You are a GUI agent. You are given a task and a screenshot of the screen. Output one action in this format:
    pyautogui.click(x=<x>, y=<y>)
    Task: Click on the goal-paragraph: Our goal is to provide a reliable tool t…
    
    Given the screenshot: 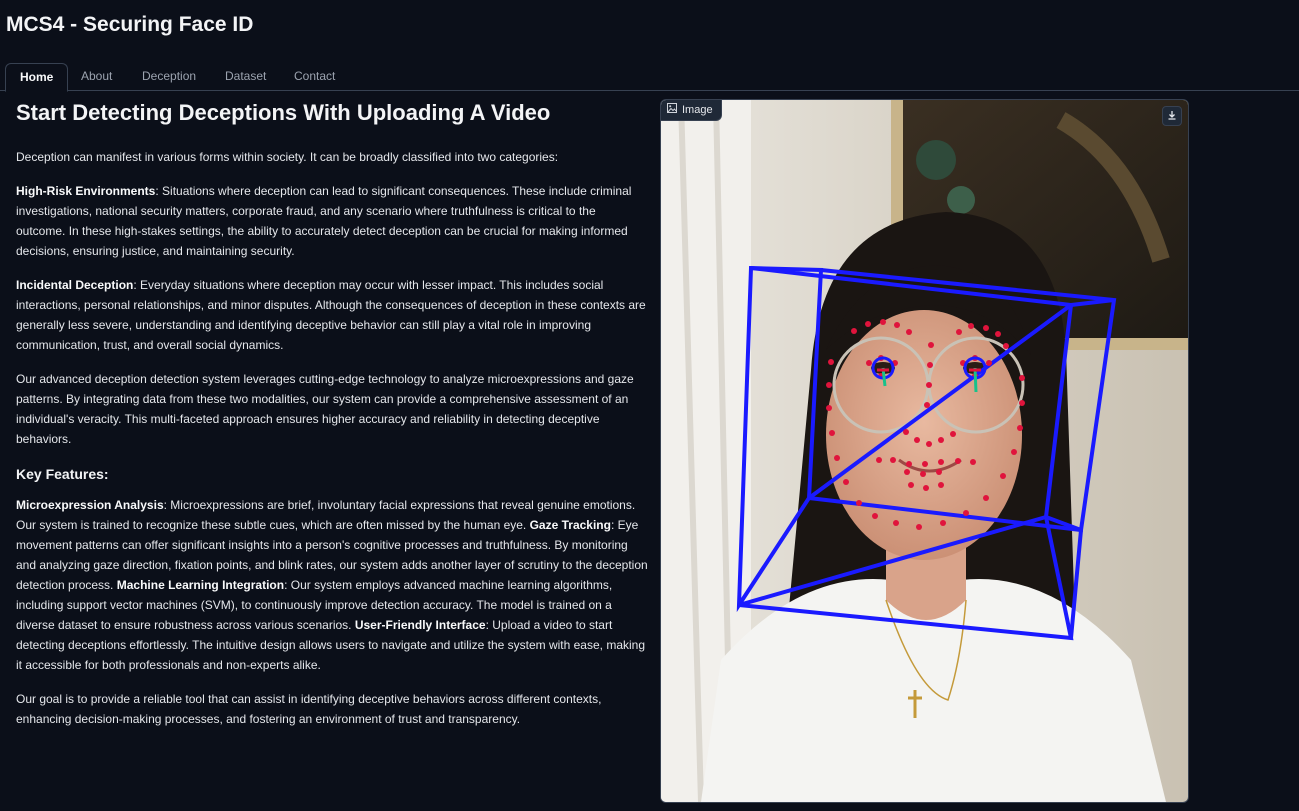 What is the action you would take?
    pyautogui.click(x=309, y=709)
    